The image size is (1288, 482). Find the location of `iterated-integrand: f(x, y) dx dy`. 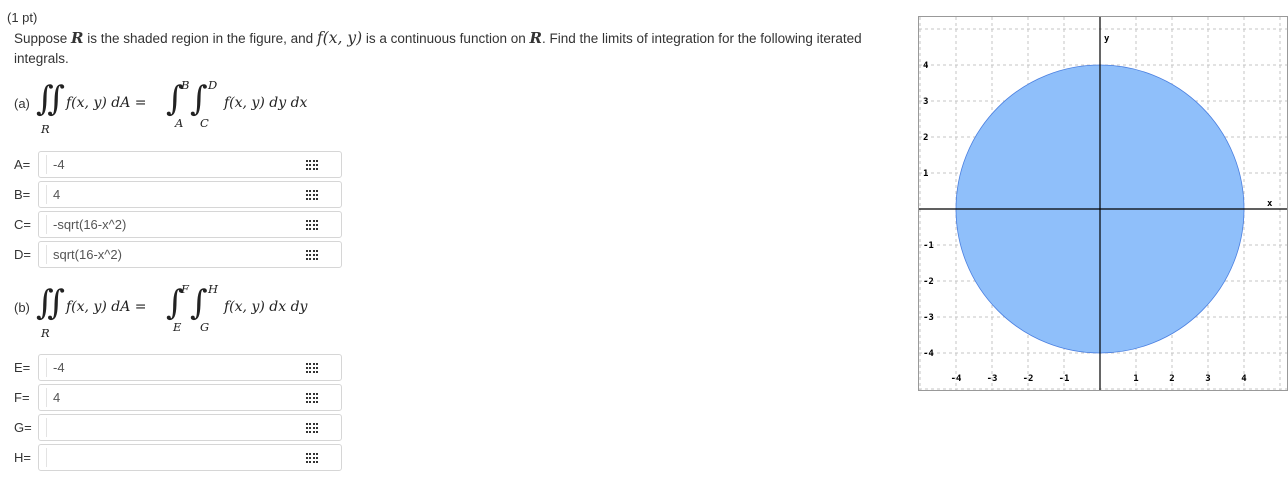

iterated-integrand: f(x, y) dx dy is located at coordinates (266, 307).